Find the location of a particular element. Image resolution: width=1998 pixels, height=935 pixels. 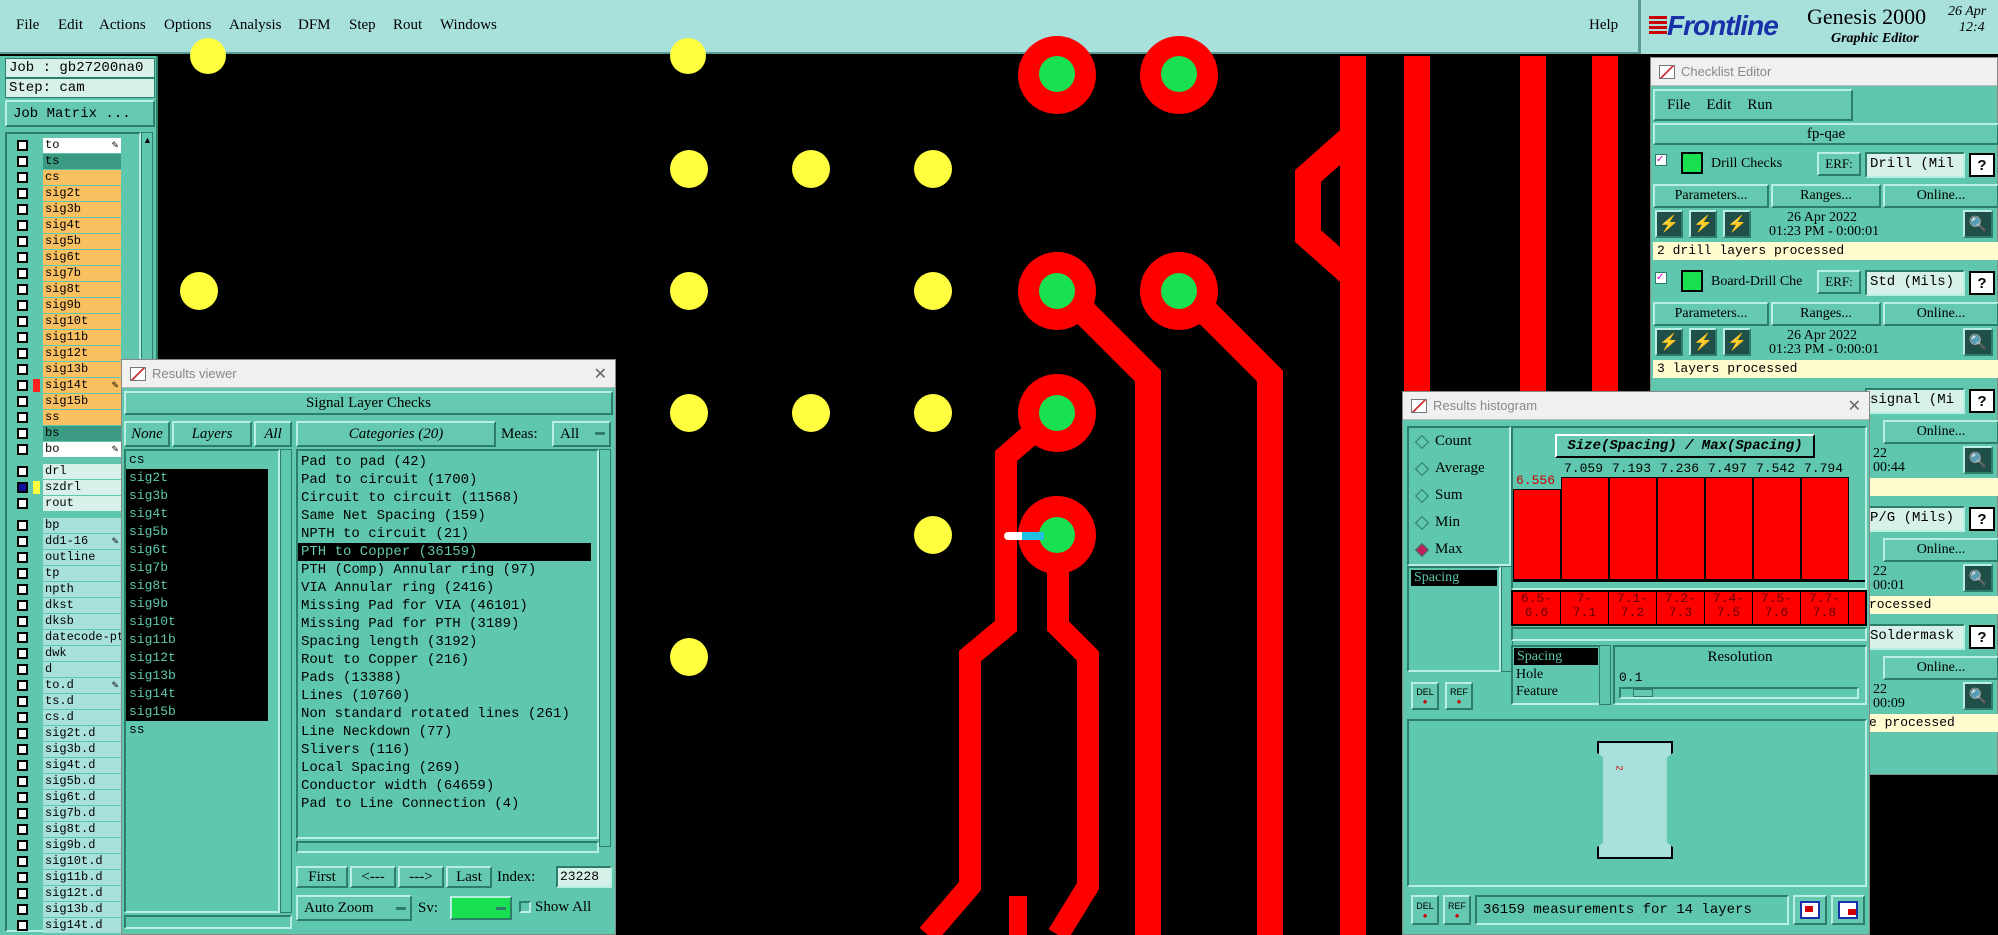

ref-button: REF ● is located at coordinates (1459, 696).